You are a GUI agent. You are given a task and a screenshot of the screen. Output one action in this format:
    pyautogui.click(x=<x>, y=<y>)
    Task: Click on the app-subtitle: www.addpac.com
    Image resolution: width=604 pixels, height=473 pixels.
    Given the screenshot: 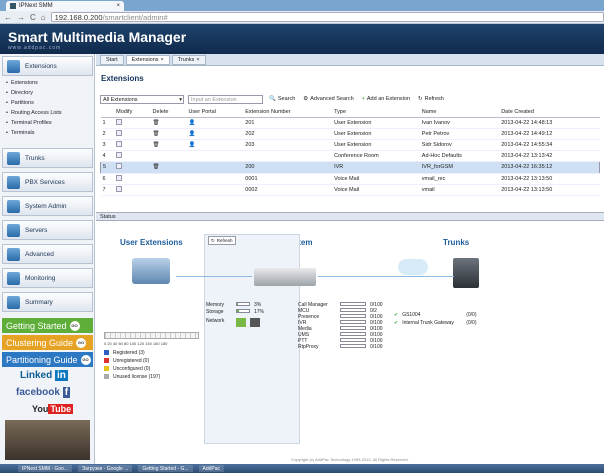 What is the action you would take?
    pyautogui.click(x=35, y=48)
    